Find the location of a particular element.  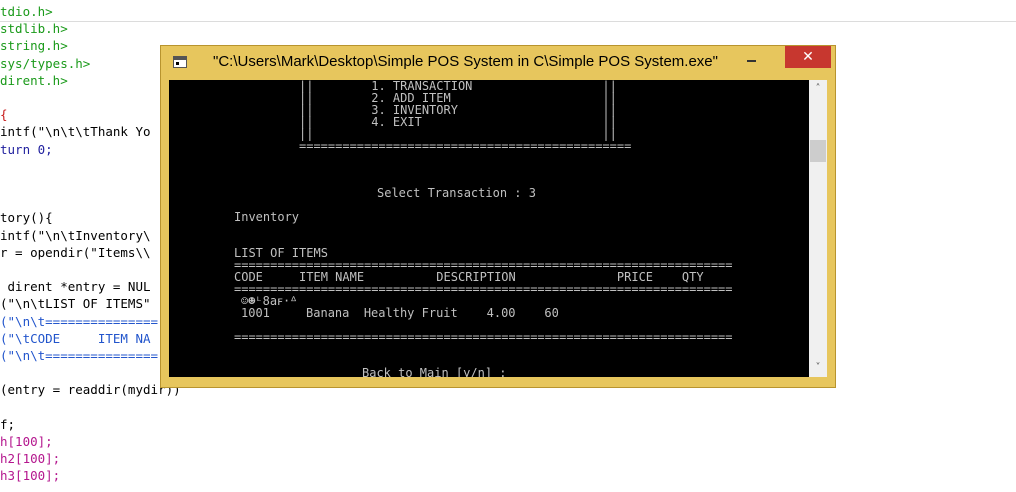

code-line: dirent *entry = NUL is located at coordinates (75, 287).